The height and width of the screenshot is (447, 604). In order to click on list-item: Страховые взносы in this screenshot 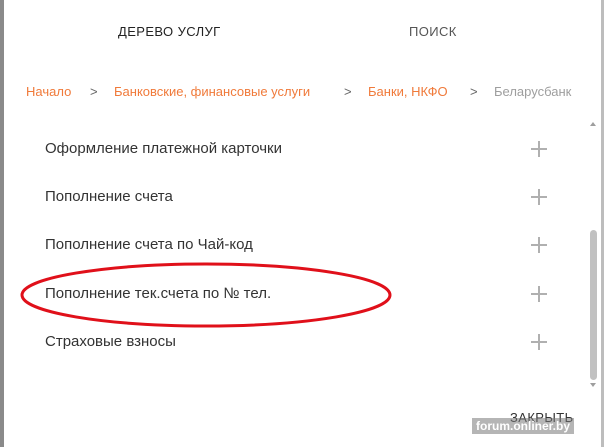, I will do `click(295, 341)`.